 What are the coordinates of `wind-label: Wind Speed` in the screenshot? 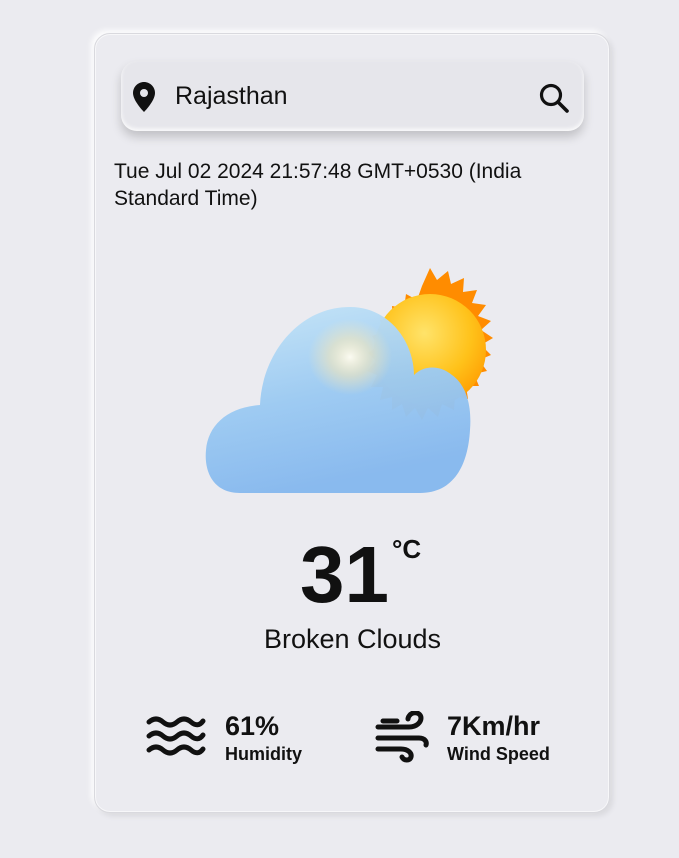 It's located at (498, 754).